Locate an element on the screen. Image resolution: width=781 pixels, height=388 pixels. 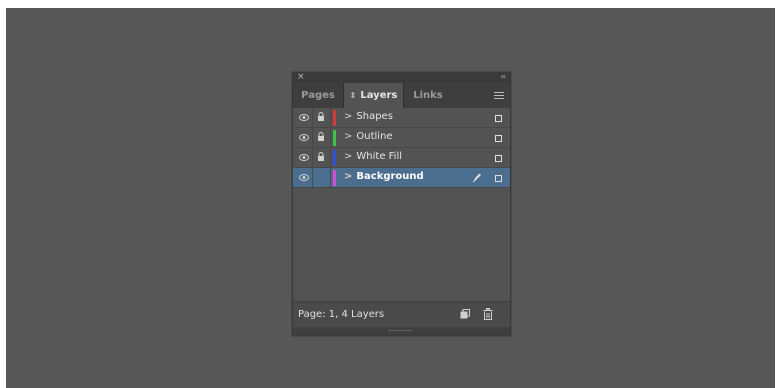
layer-name-label: Outline is located at coordinates (374, 136).